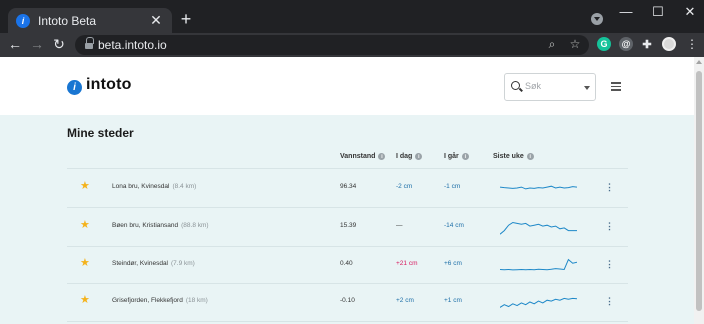 This screenshot has width=704, height=324. What do you see at coordinates (74, 87) in the screenshot?
I see `intoto-logo-icon: i` at bounding box center [74, 87].